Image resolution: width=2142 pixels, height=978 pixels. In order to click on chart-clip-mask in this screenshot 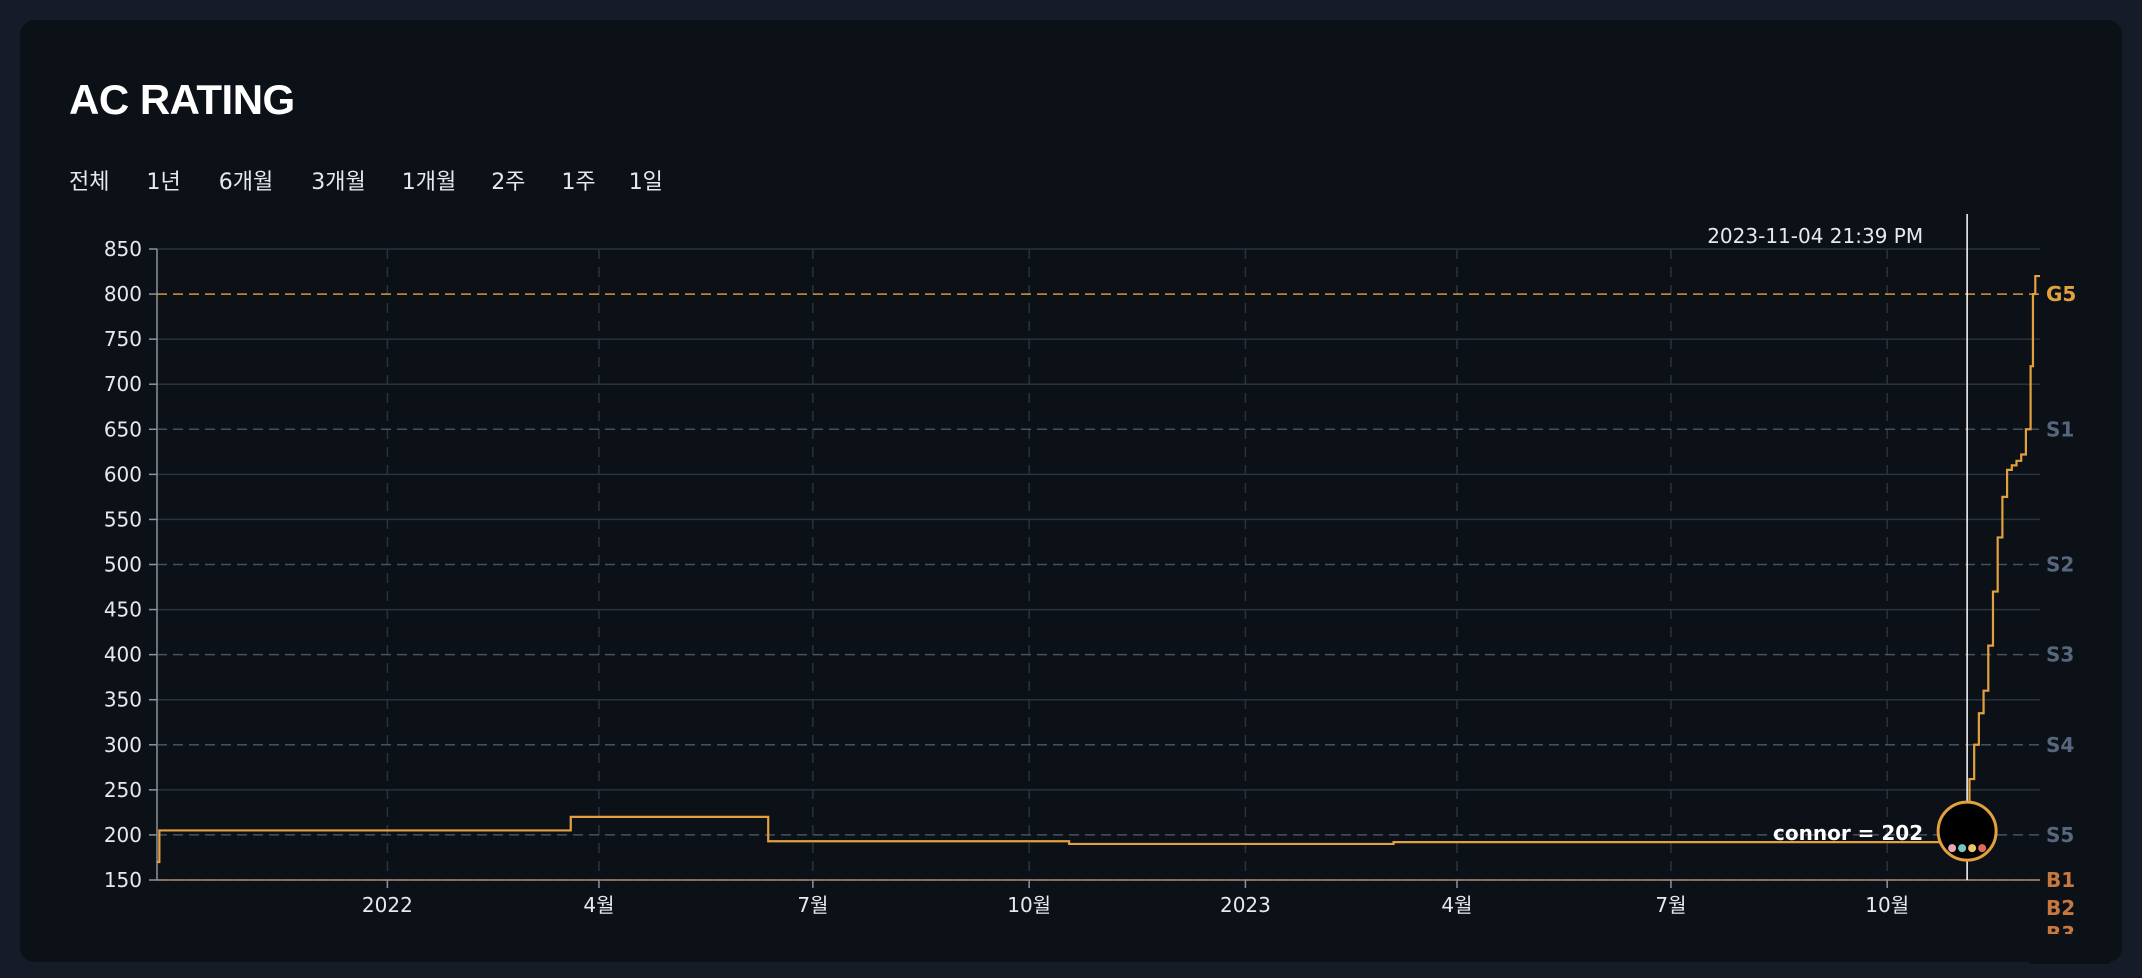, I will do `click(2070, 949)`.